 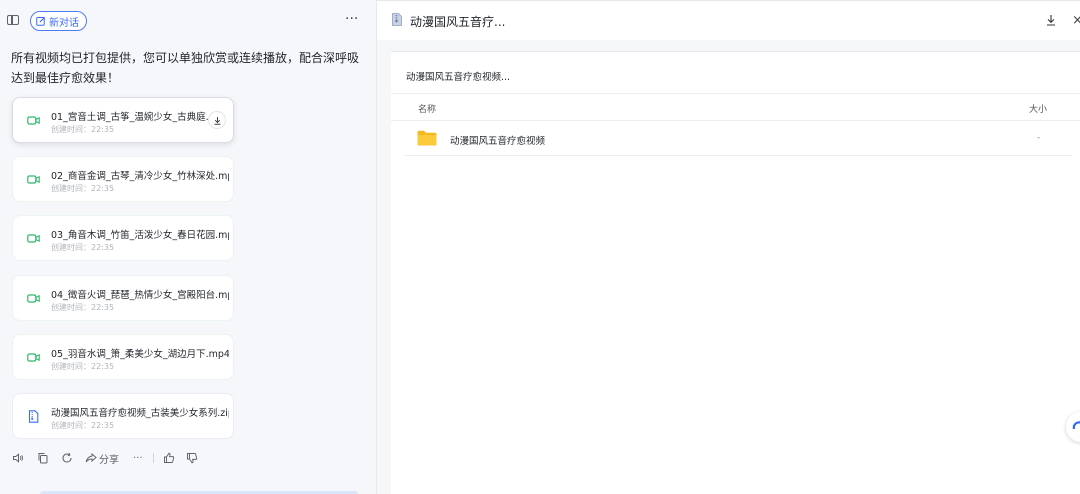 I want to click on row-size: -, so click(x=1039, y=138).